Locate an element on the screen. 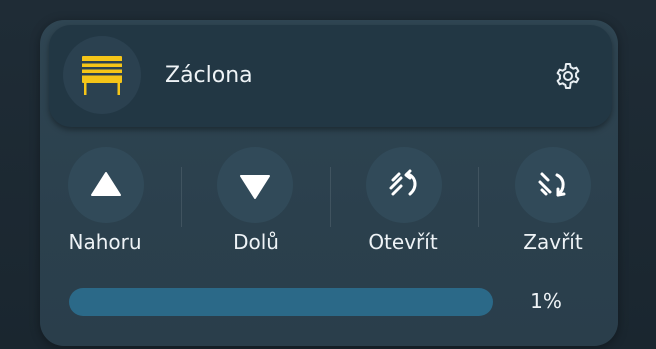 The image size is (656, 349). open-label: Otevřít is located at coordinates (403, 242).